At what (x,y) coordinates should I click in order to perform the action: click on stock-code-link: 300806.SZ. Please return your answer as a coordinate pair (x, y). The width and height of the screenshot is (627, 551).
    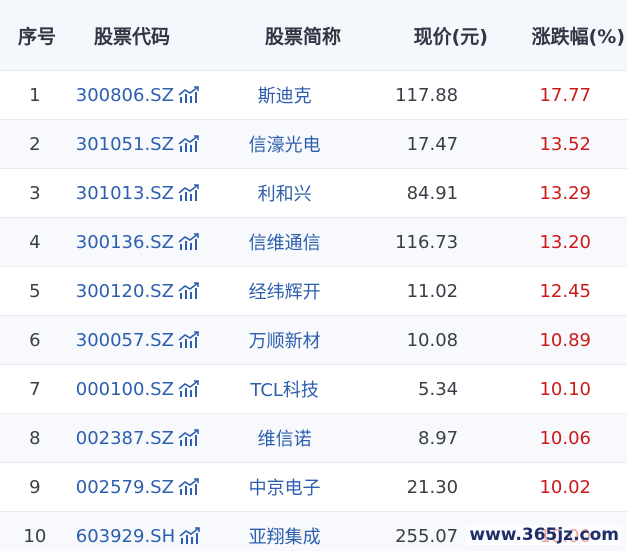
    Looking at the image, I should click on (122, 95).